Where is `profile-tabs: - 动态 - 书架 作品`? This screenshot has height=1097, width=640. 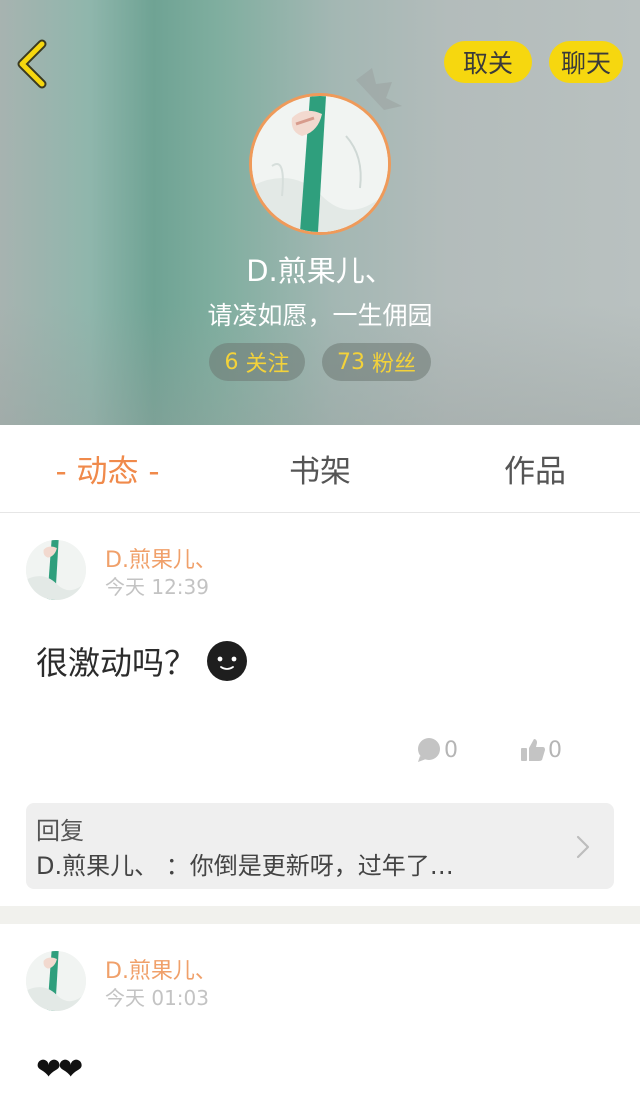 profile-tabs: - 动态 - 书架 作品 is located at coordinates (320, 469).